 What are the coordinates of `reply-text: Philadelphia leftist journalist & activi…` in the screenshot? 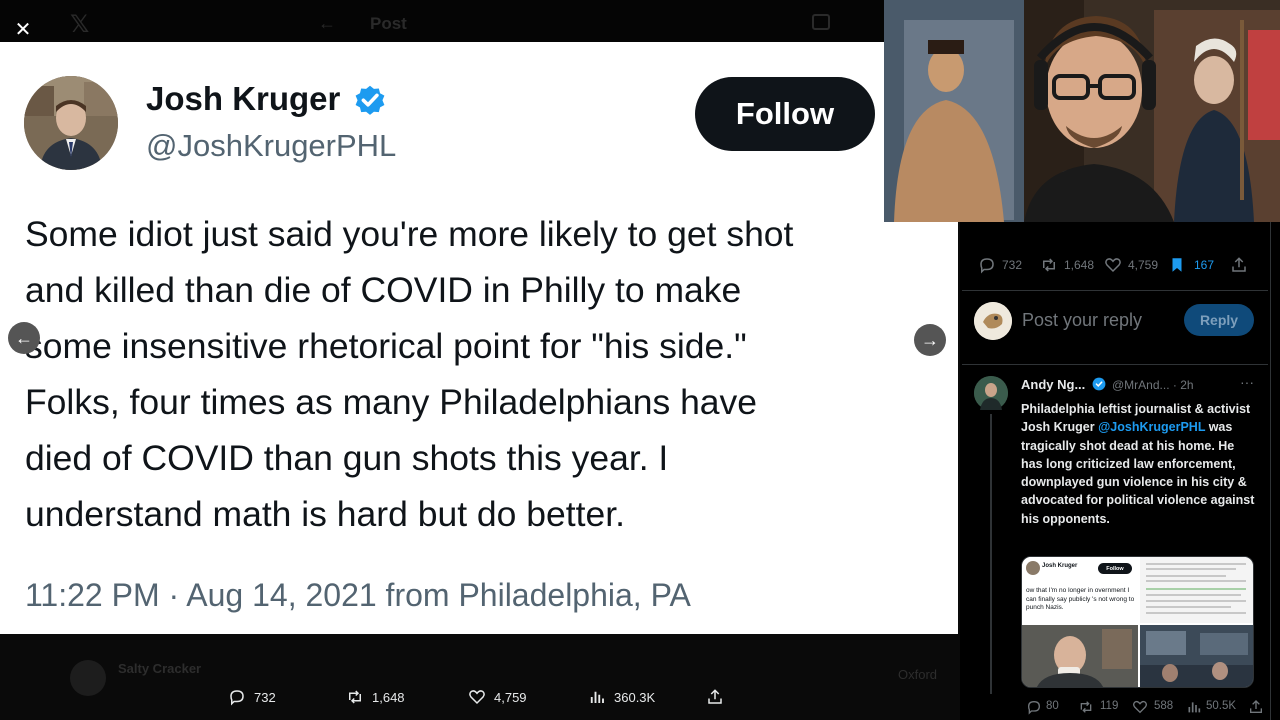 It's located at (1139, 464).